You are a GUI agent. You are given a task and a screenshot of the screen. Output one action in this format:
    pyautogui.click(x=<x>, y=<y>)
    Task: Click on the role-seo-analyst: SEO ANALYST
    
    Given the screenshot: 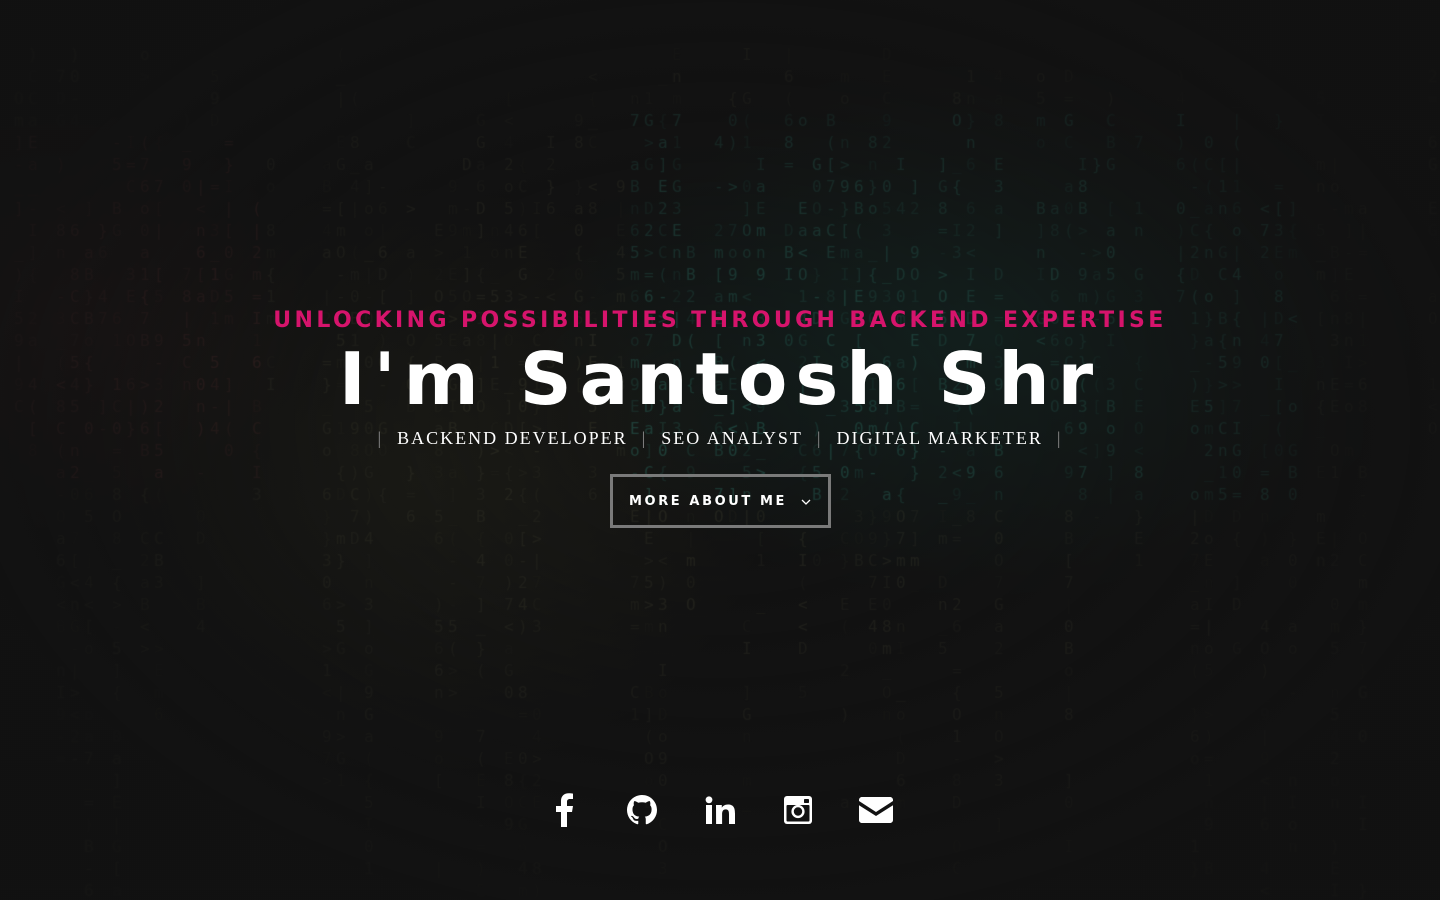 What is the action you would take?
    pyautogui.click(x=732, y=438)
    